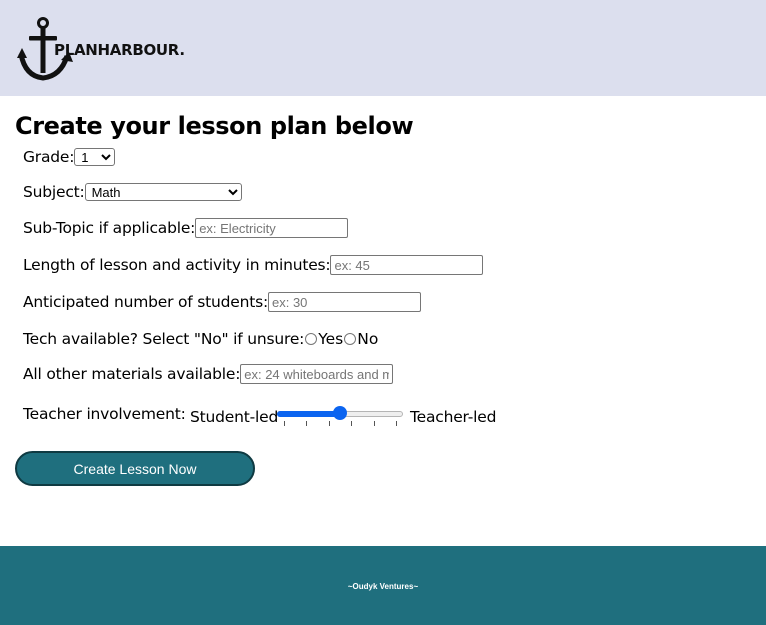 The height and width of the screenshot is (625, 766). I want to click on students-label: Anticipated number of students:, so click(145, 302).